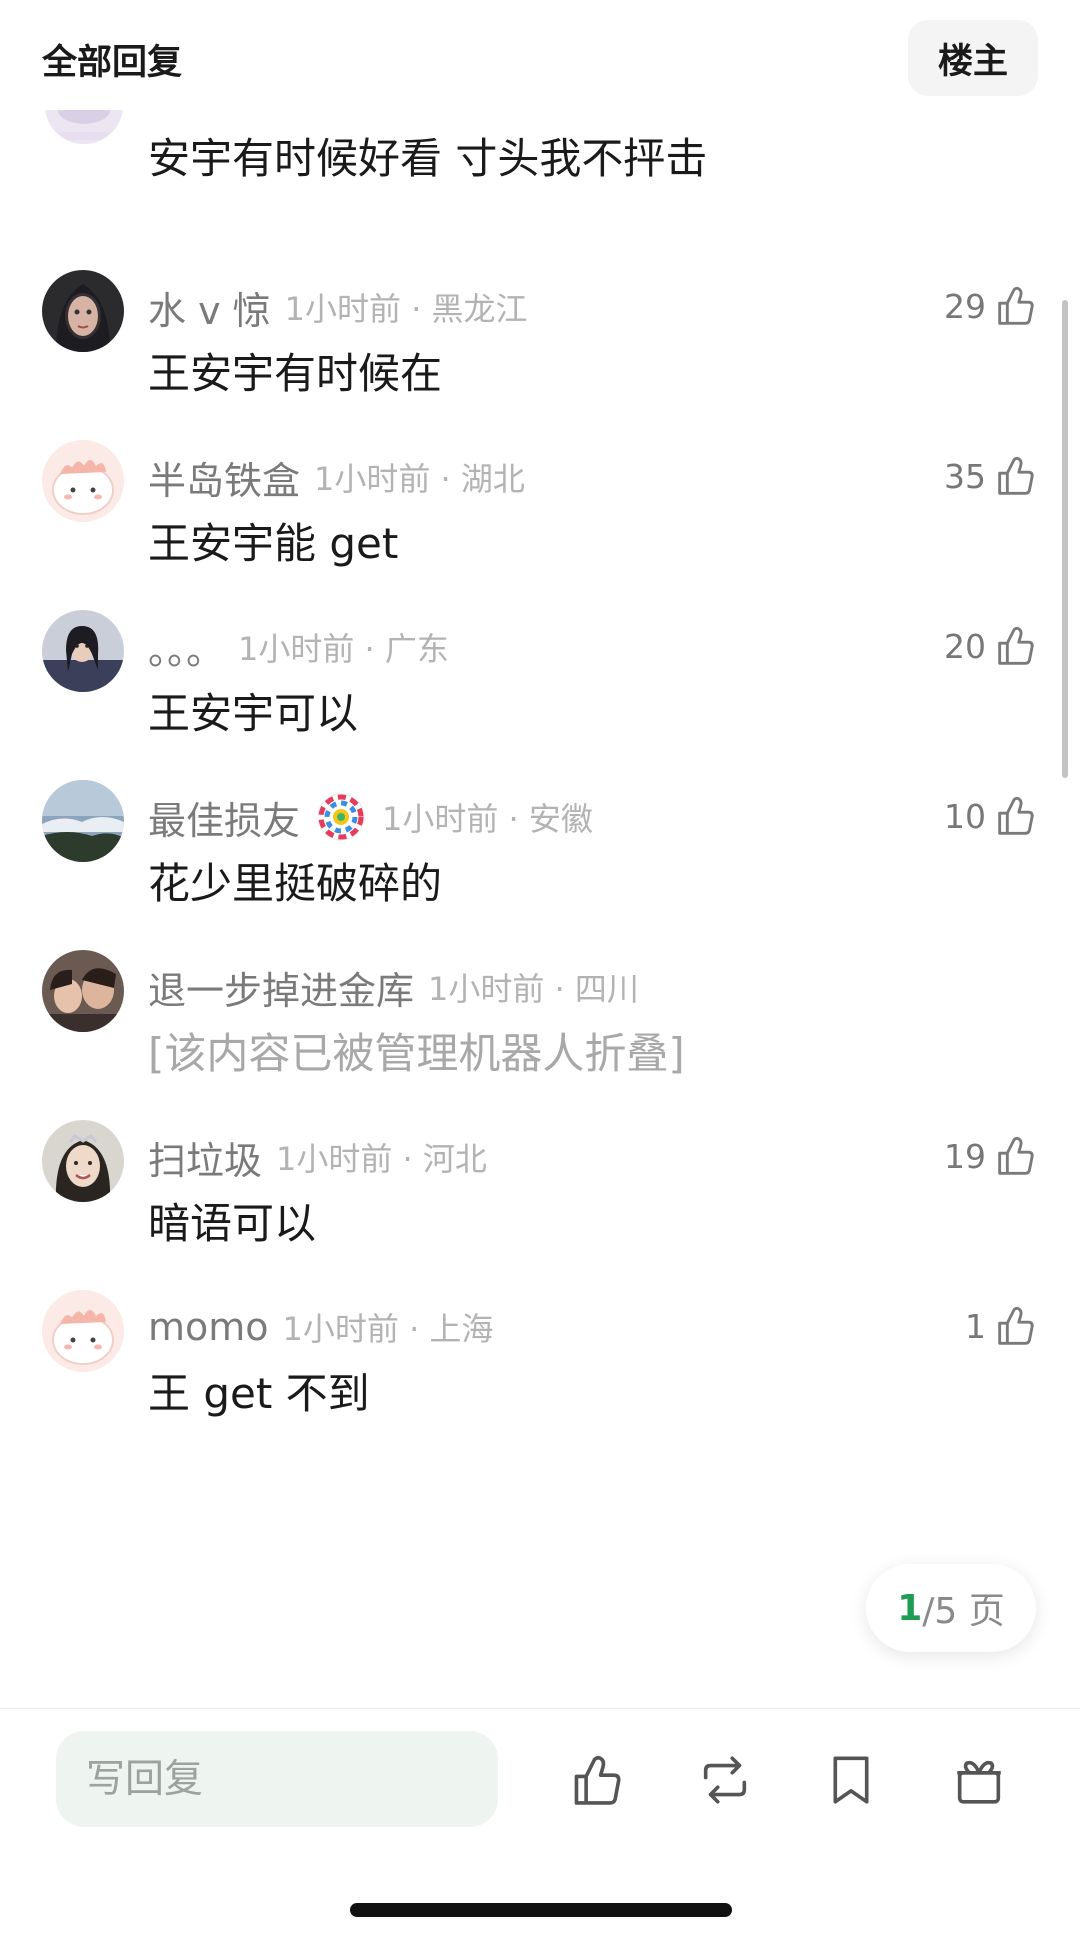 Image resolution: width=1080 pixels, height=1942 pixels. I want to click on timestamp-location: 1小时前 · 黑龙江, so click(406, 309).